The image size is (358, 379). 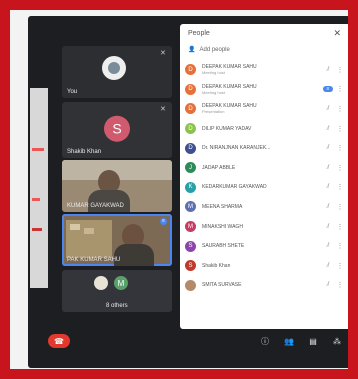 I want to click on tile-name: Shakib Khan, so click(x=84, y=152).